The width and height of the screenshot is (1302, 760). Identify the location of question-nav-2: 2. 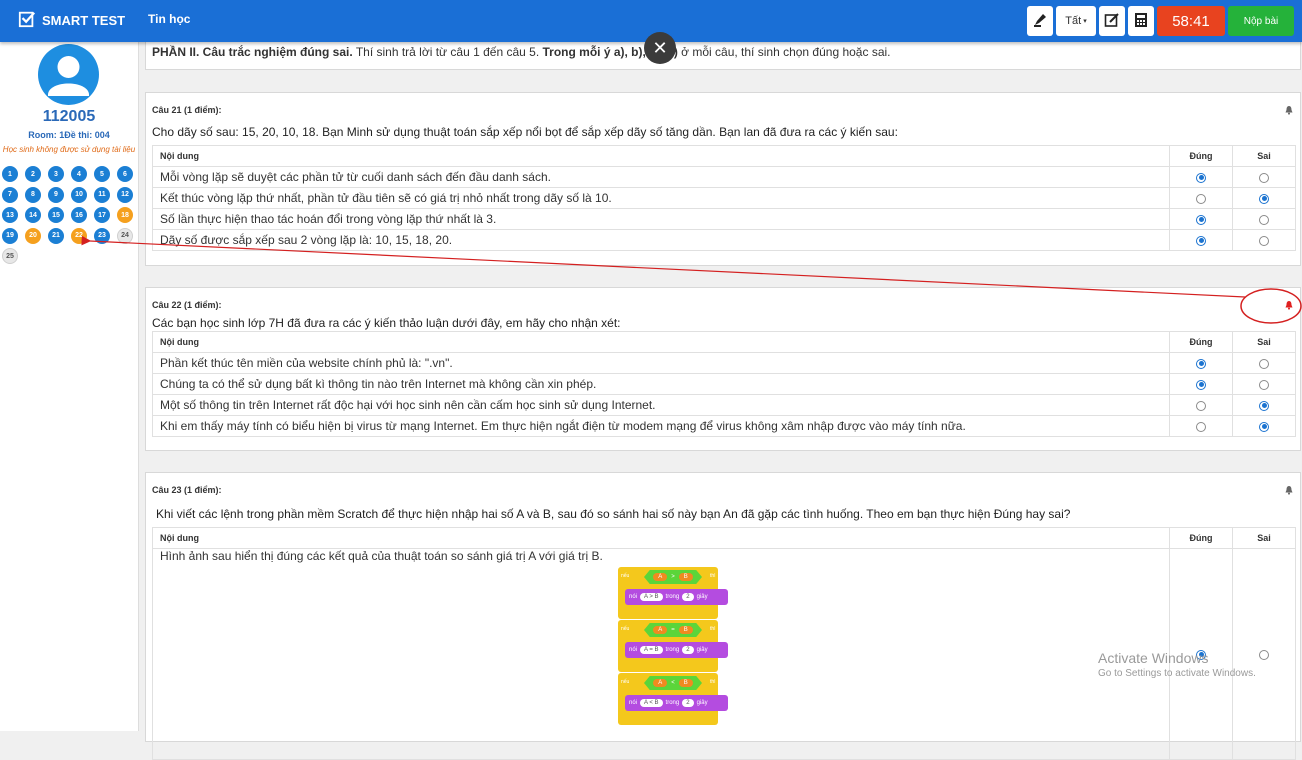
(33, 174).